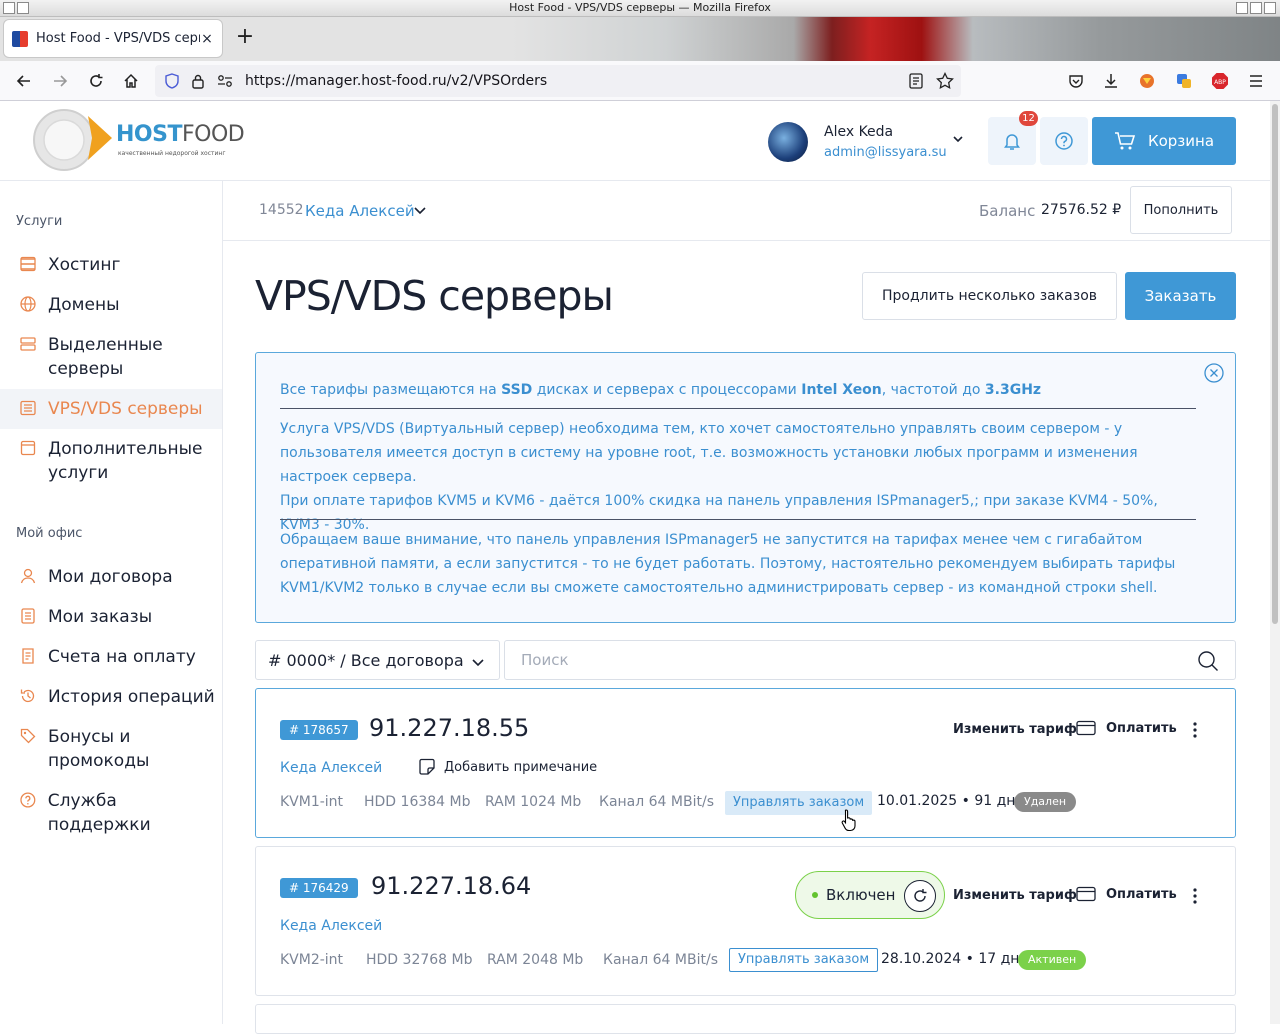 The width and height of the screenshot is (1280, 1034). Describe the element at coordinates (111, 749) in the screenshot. I see `sidebar-item-bonuses: Бонусы и промокоды` at that location.